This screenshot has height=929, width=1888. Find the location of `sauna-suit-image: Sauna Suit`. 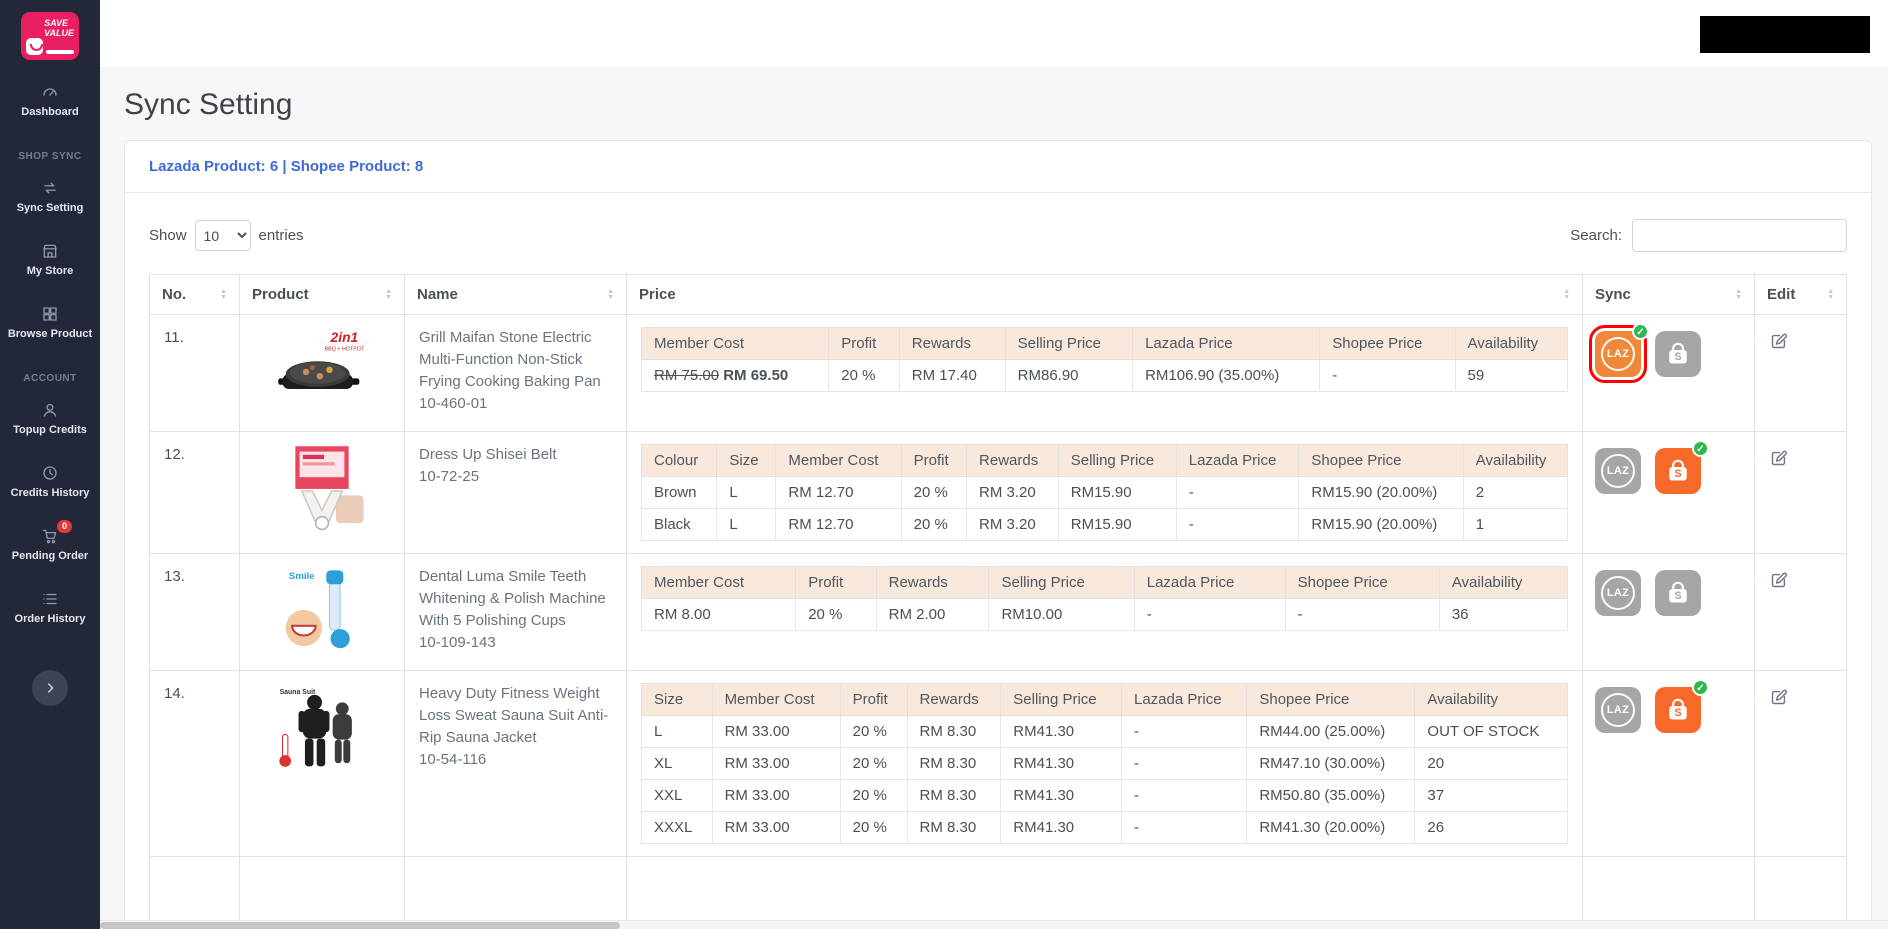

sauna-suit-image: Sauna Suit is located at coordinates (322, 729).